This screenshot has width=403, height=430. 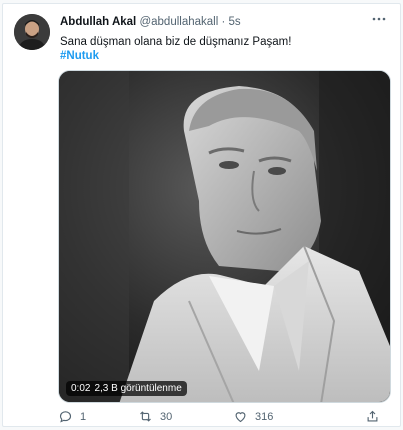 I want to click on share-button, so click(x=372, y=416).